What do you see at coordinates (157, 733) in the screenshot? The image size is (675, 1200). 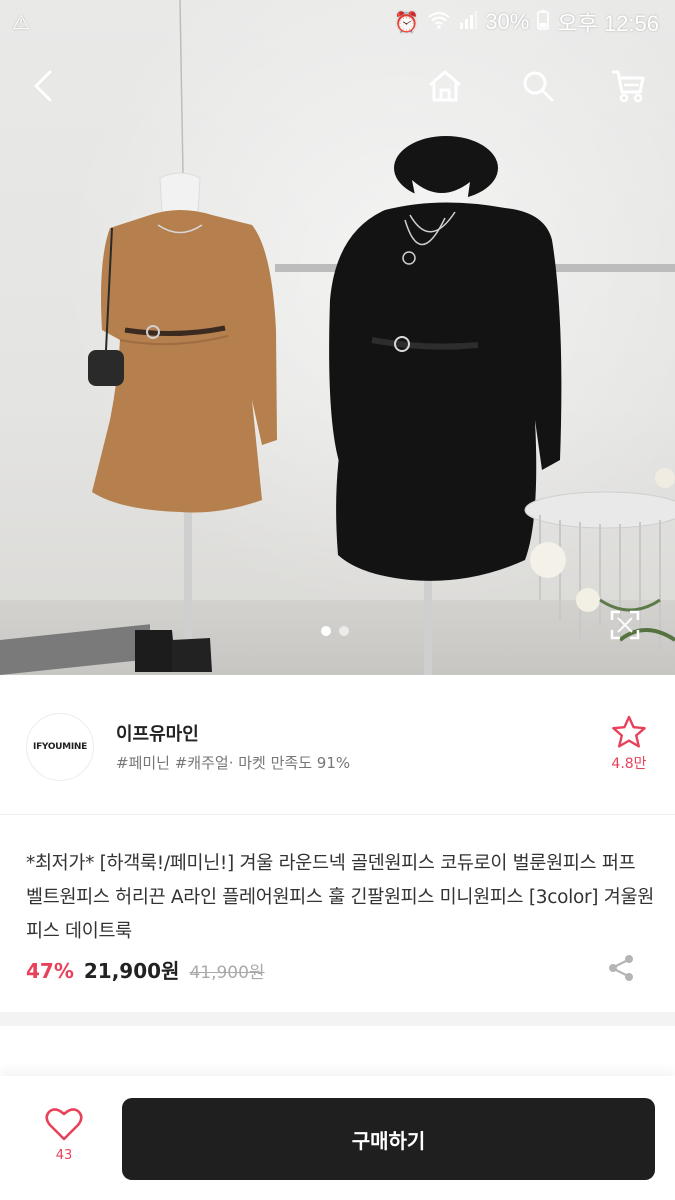 I see `shop-name: 이프유마인` at bounding box center [157, 733].